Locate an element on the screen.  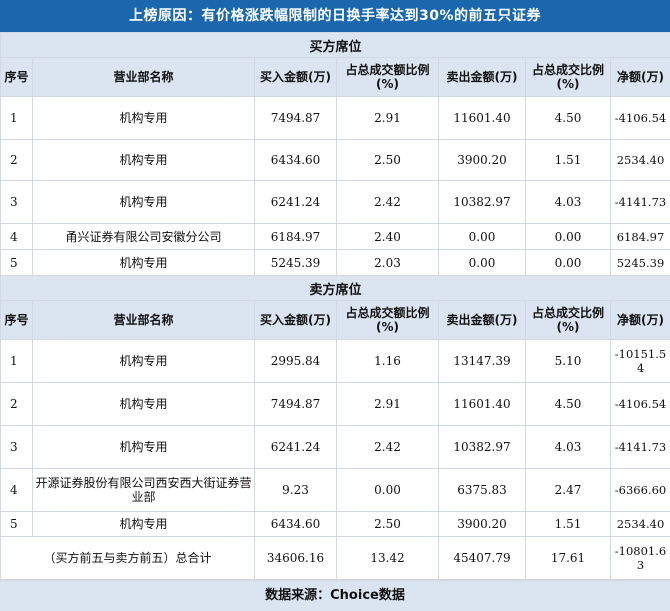
dept-name: 开源证券股份有限公司西安西大街证券营业部 is located at coordinates (144, 490).